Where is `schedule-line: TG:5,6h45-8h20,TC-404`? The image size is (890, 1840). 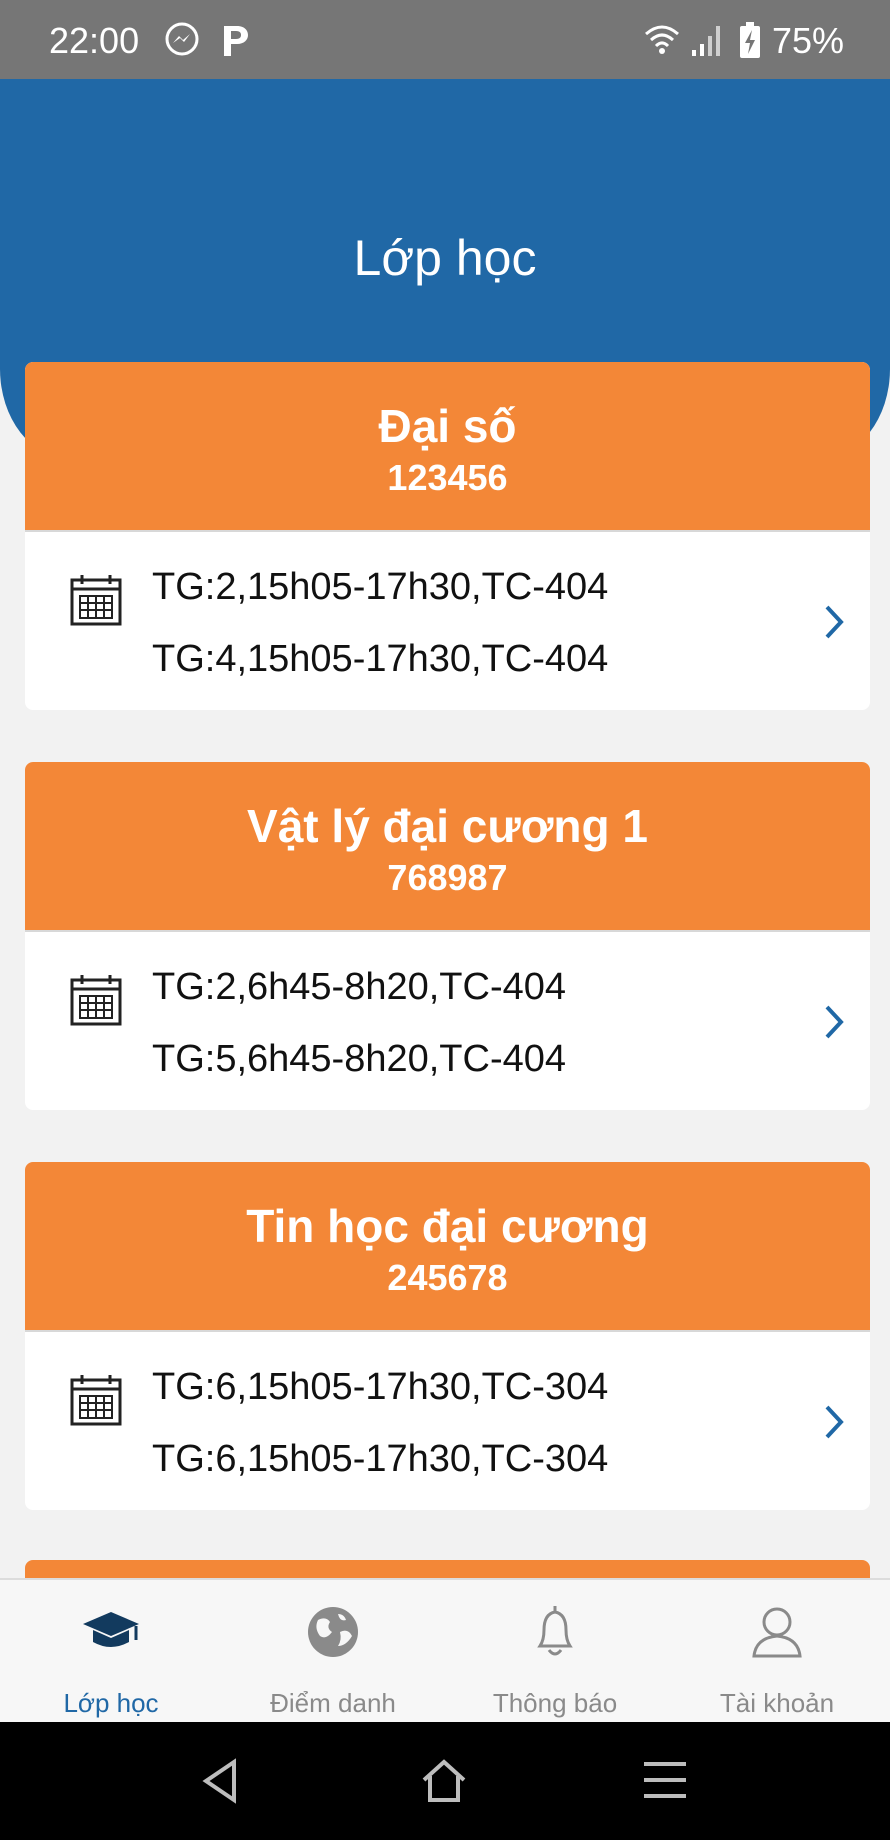
schedule-line: TG:5,6h45-8h20,TC-404 is located at coordinates (359, 1059).